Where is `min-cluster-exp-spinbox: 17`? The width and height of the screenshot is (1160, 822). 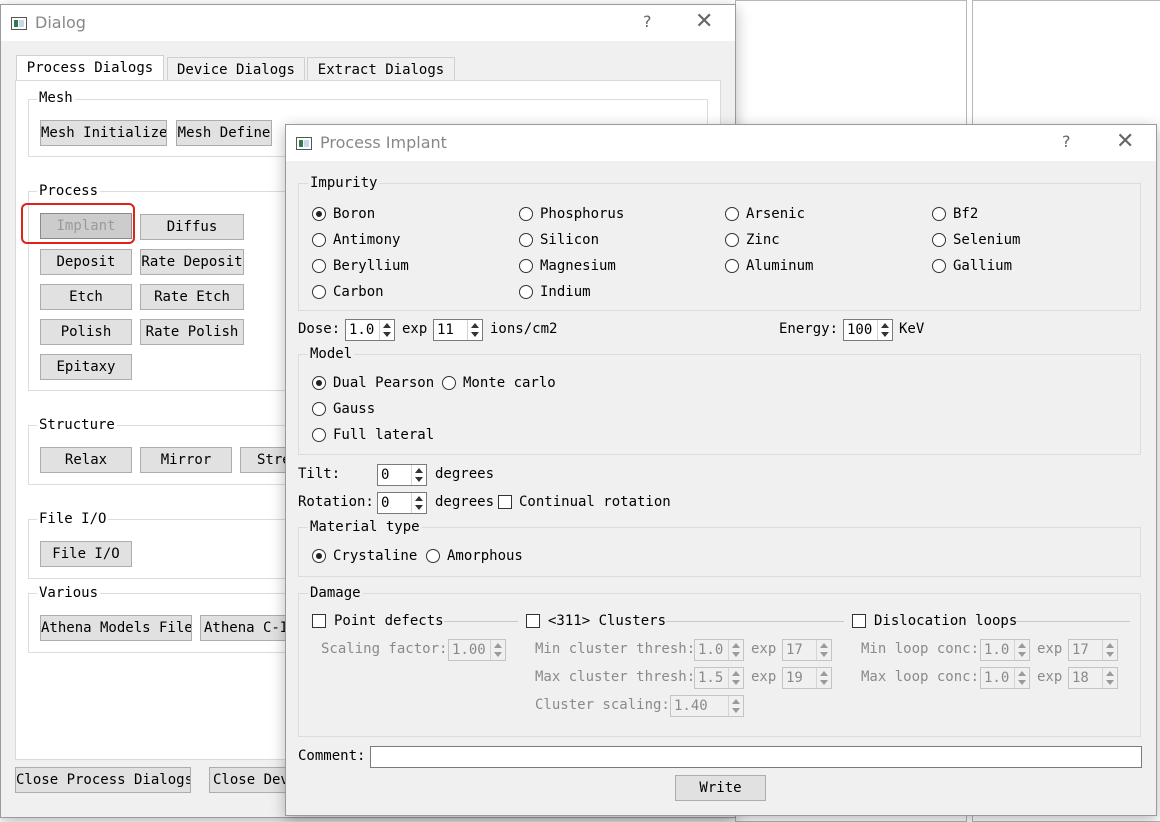
min-cluster-exp-spinbox: 17 is located at coordinates (807, 650).